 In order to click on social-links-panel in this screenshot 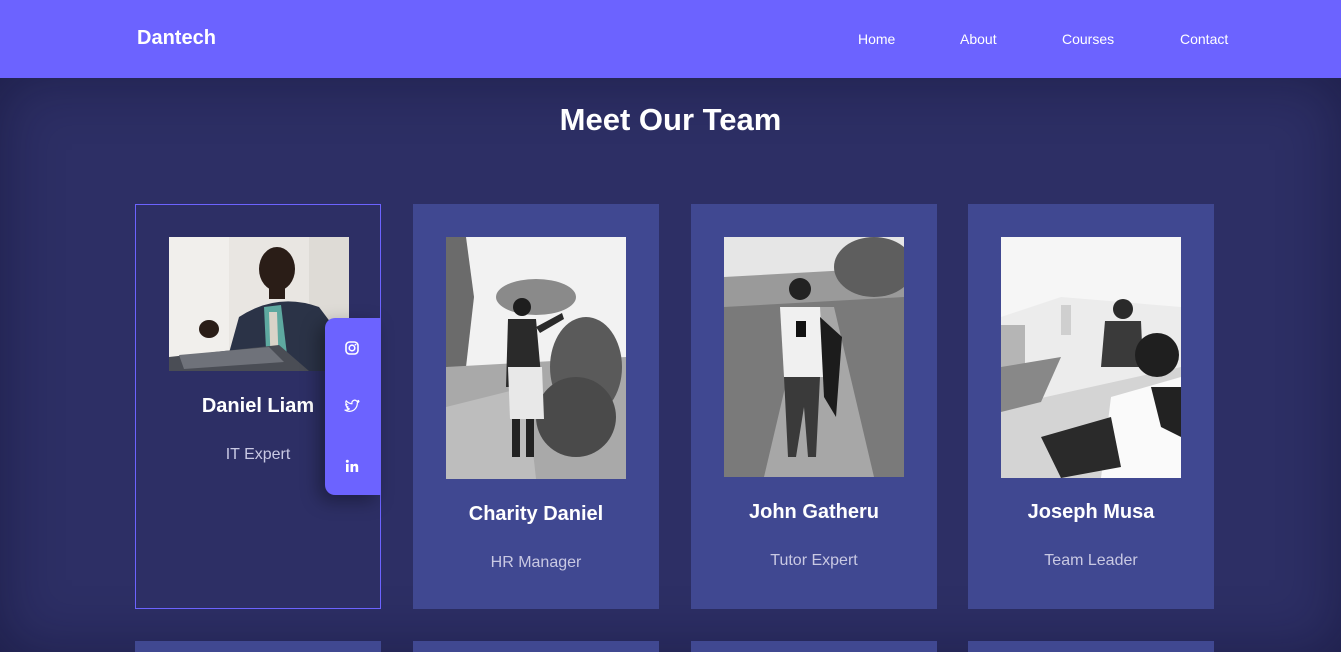, I will do `click(353, 406)`.